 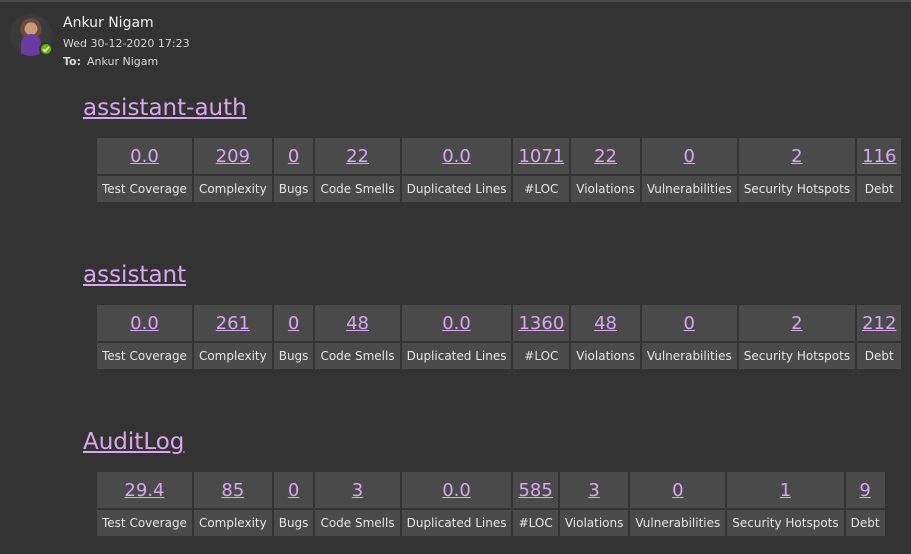 I want to click on metric-value-cell: 85, so click(x=232, y=490).